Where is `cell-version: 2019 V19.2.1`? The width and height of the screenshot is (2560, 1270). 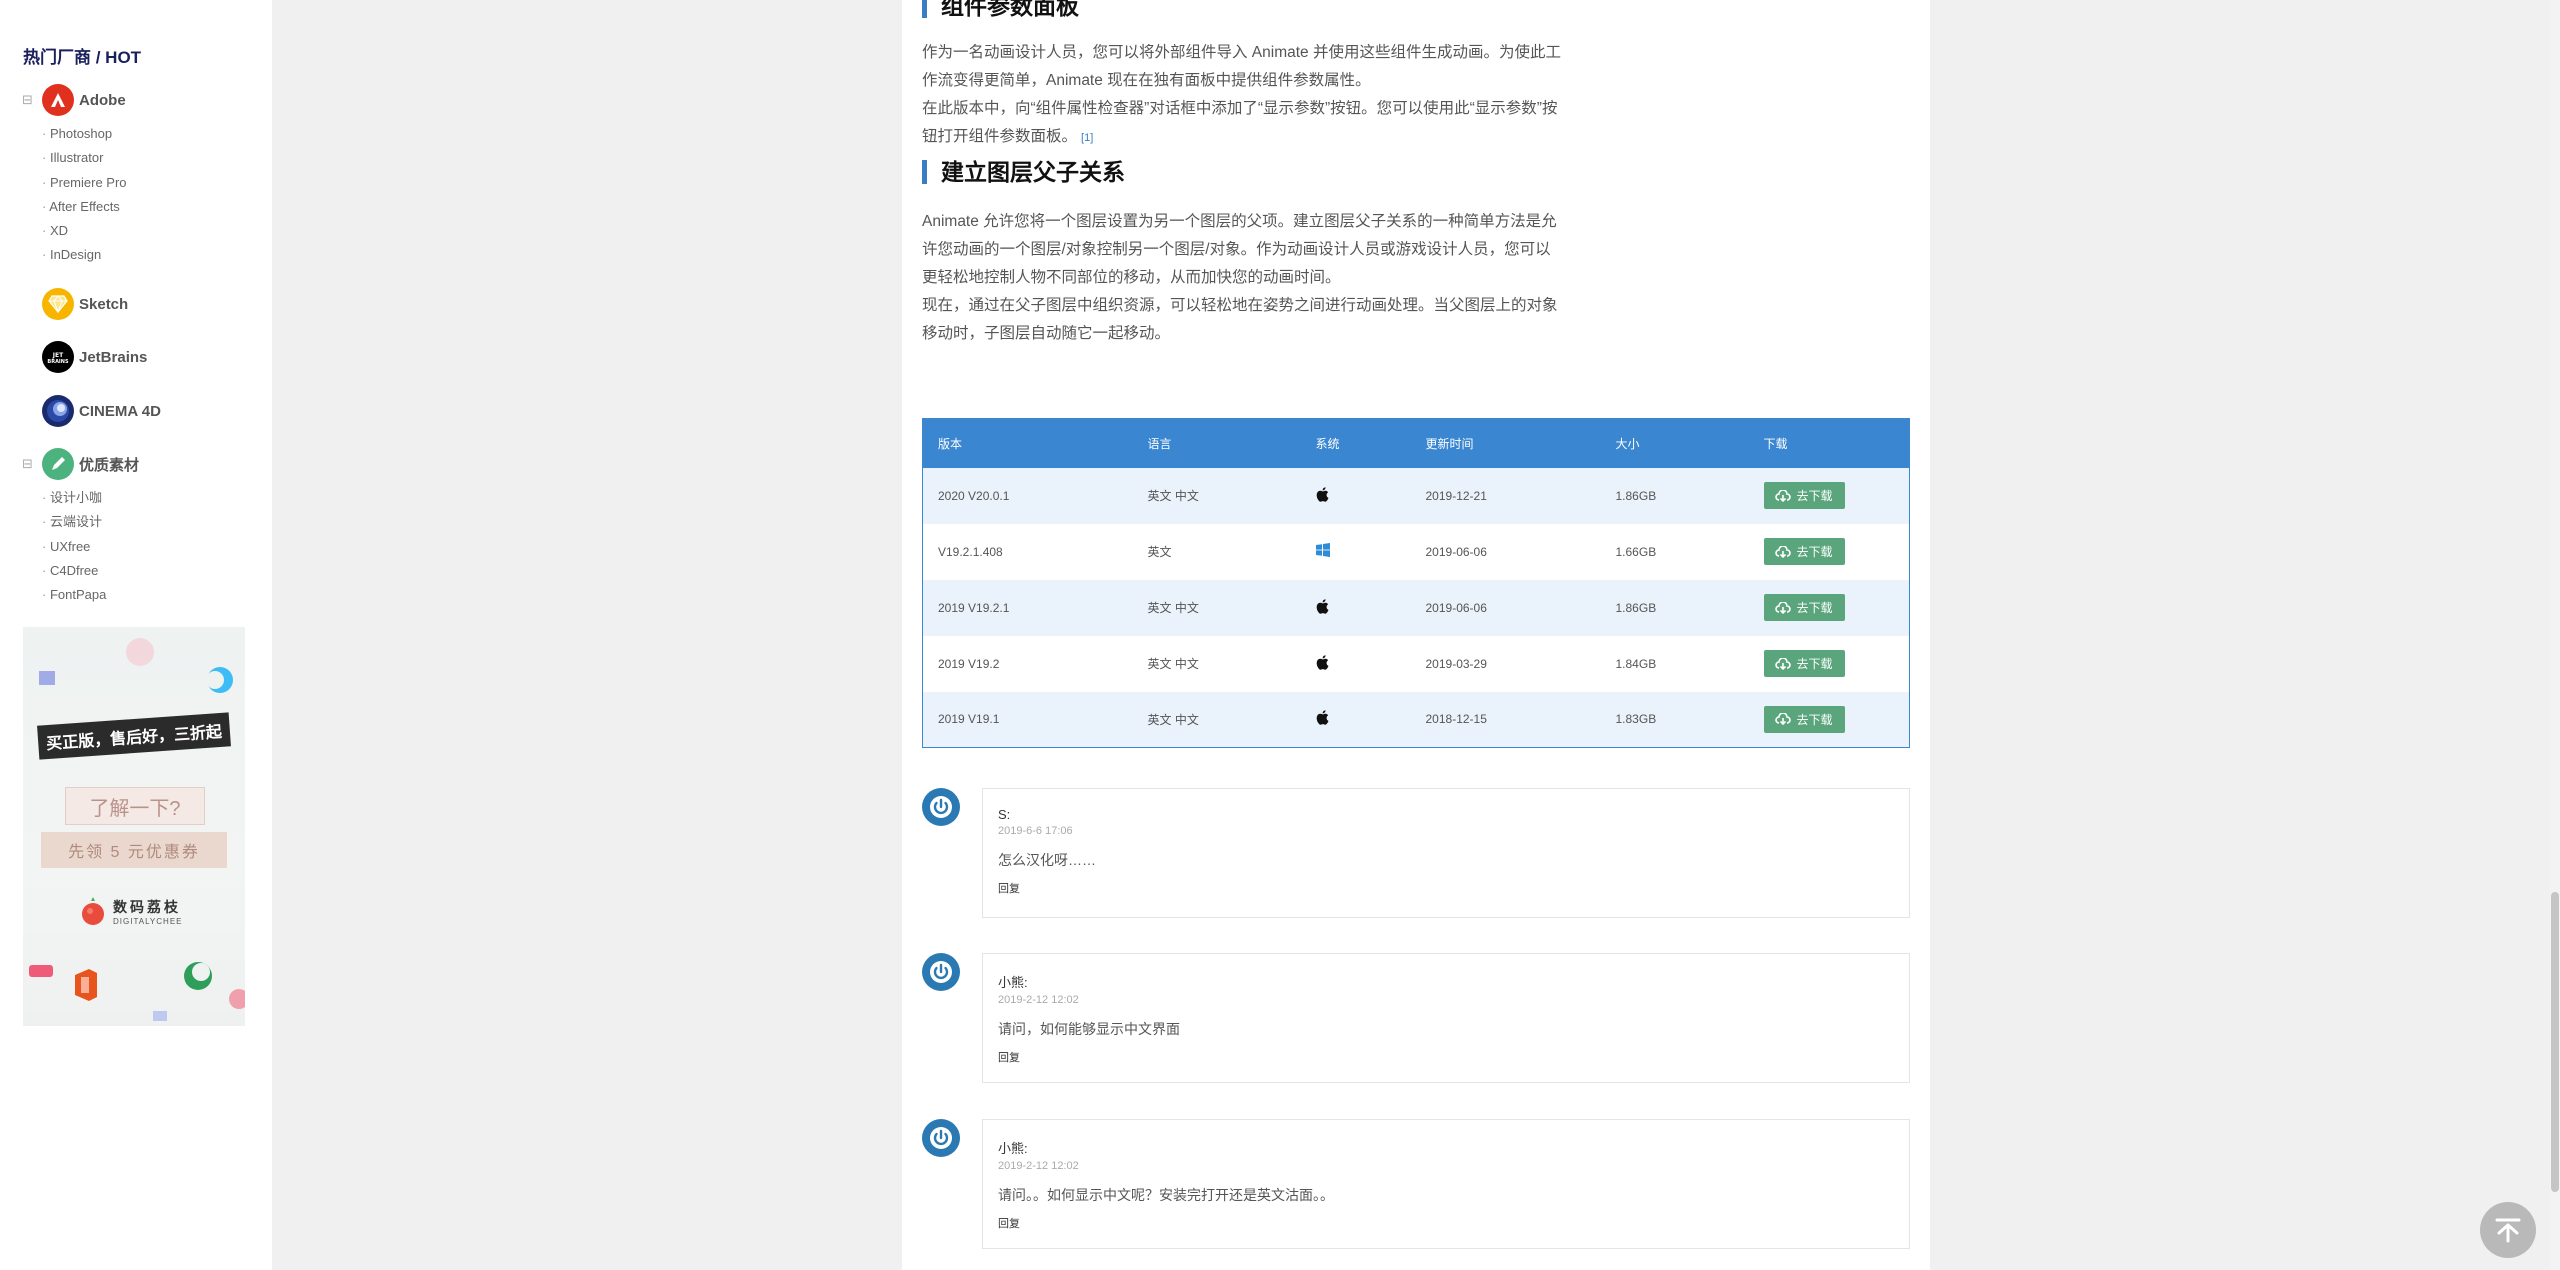 cell-version: 2019 V19.2.1 is located at coordinates (1027, 607).